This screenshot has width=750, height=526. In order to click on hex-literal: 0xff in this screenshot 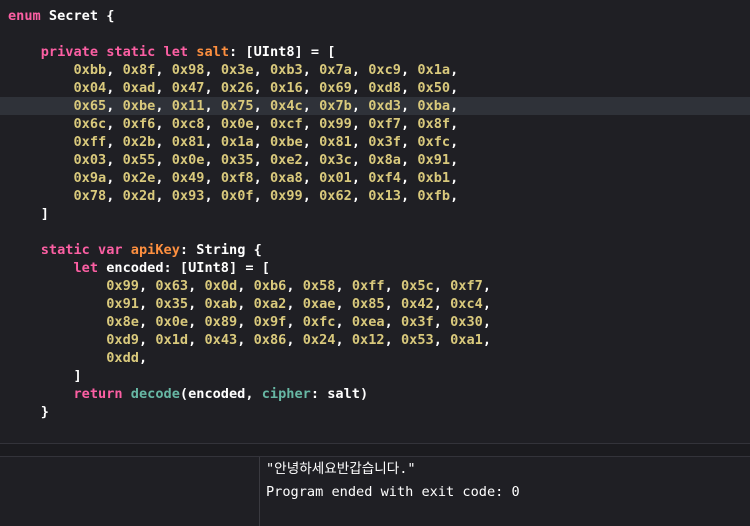, I will do `click(90, 142)`.